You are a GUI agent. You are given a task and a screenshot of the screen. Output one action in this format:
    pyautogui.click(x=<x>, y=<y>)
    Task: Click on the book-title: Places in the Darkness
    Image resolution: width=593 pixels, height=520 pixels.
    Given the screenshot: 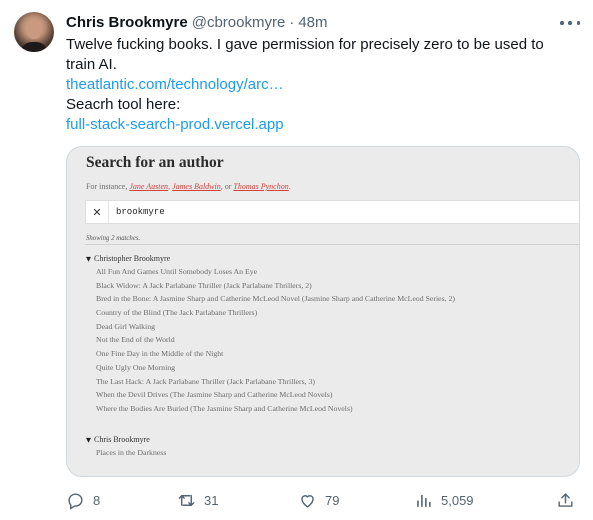 What is the action you would take?
    pyautogui.click(x=131, y=452)
    